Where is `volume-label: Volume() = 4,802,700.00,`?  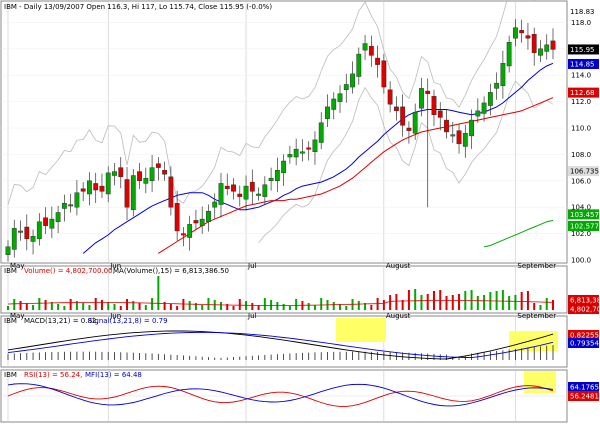 volume-label: Volume() = 4,802,700.00, is located at coordinates (69, 271).